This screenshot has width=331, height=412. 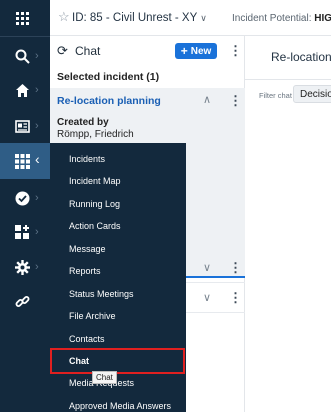 What do you see at coordinates (104, 377) in the screenshot?
I see `chat-tooltip: Chat` at bounding box center [104, 377].